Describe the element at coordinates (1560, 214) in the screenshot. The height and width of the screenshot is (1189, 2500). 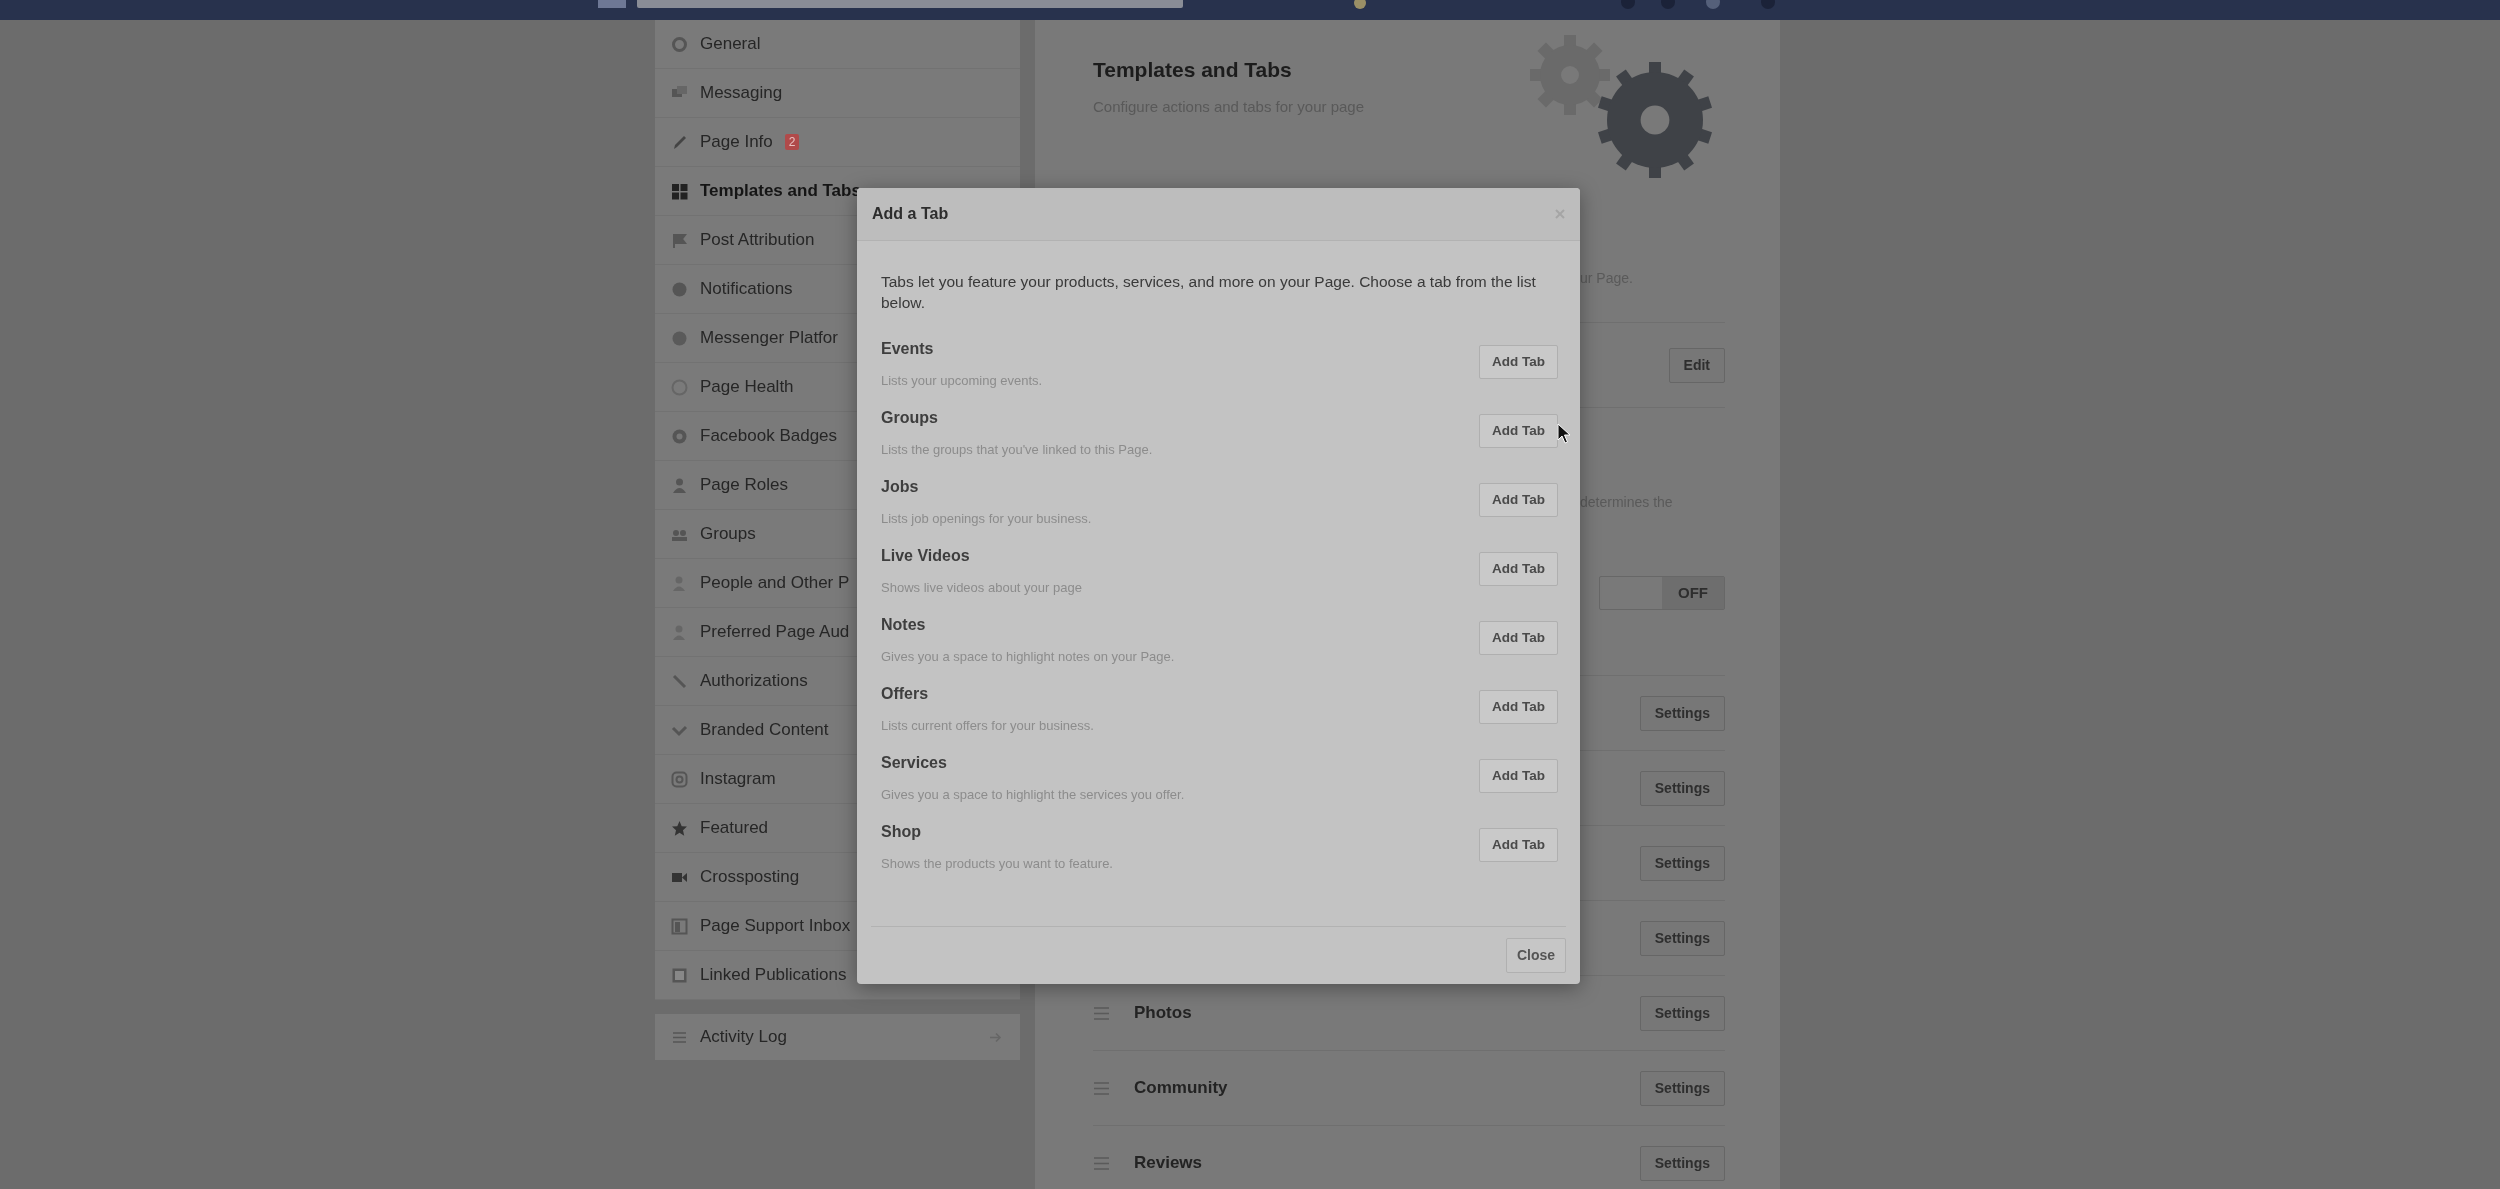
I see `close-icon` at that location.